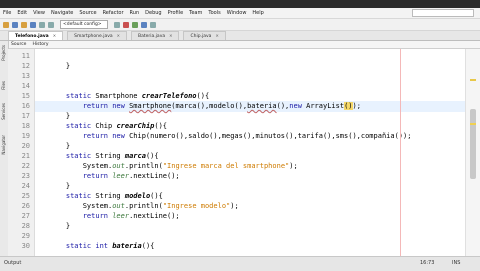 The width and height of the screenshot is (480, 271). What do you see at coordinates (25, 76) in the screenshot?
I see `line-number: 13` at bounding box center [25, 76].